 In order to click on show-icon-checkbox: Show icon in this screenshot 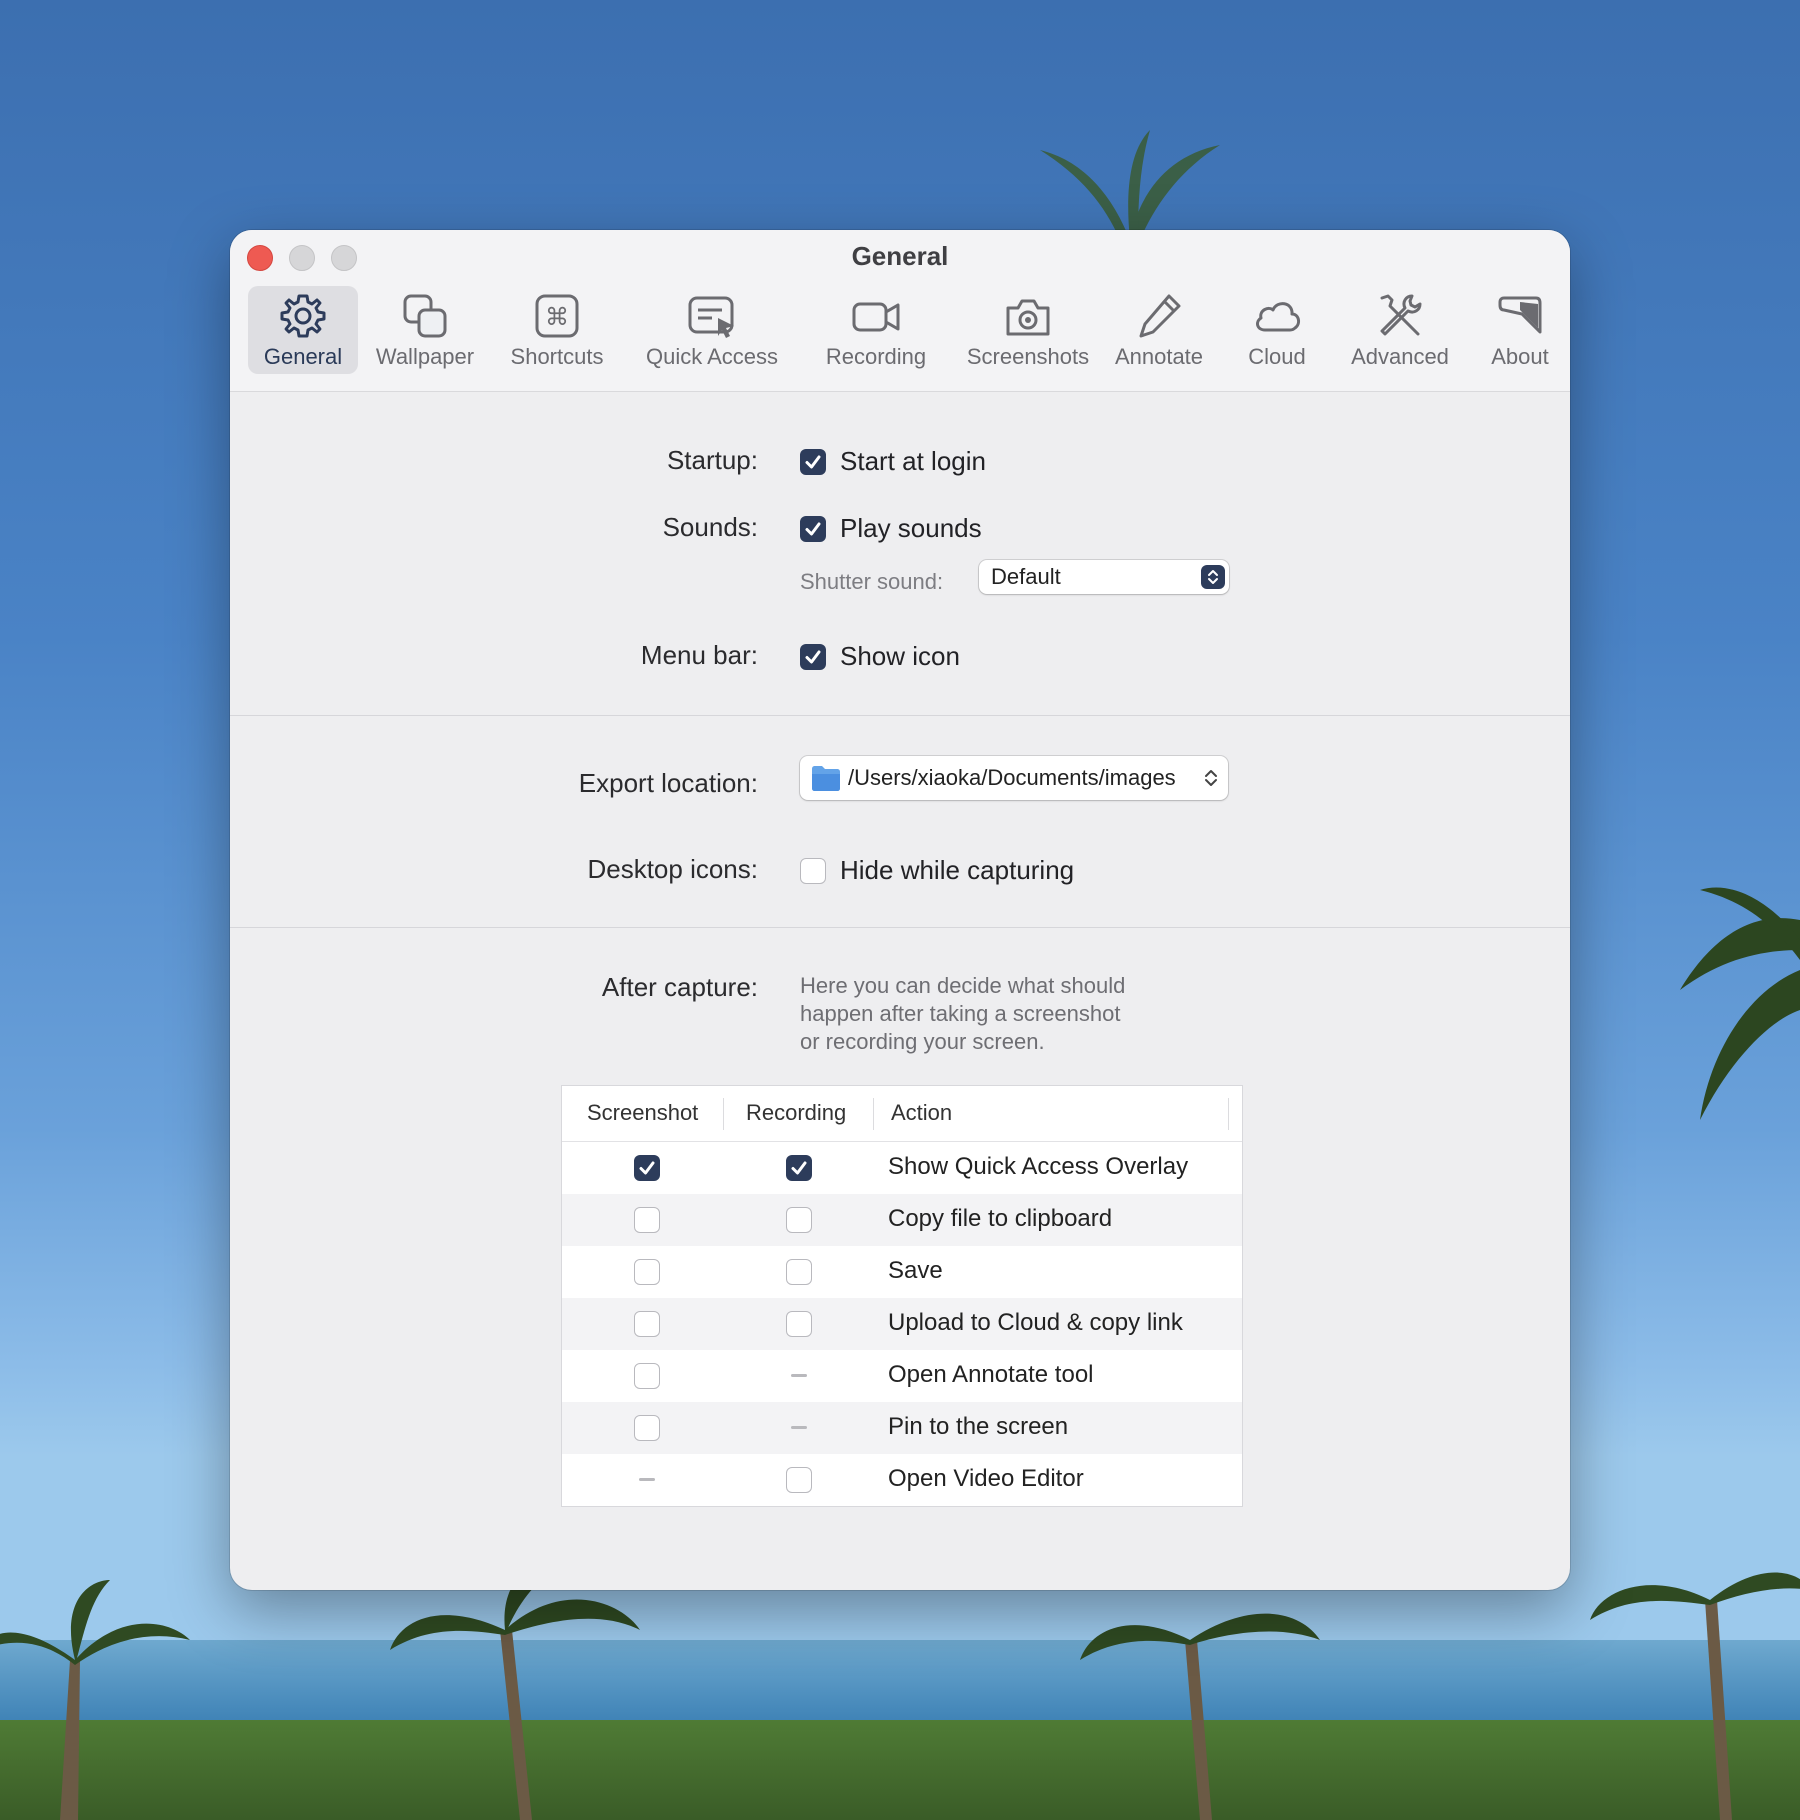, I will do `click(880, 656)`.